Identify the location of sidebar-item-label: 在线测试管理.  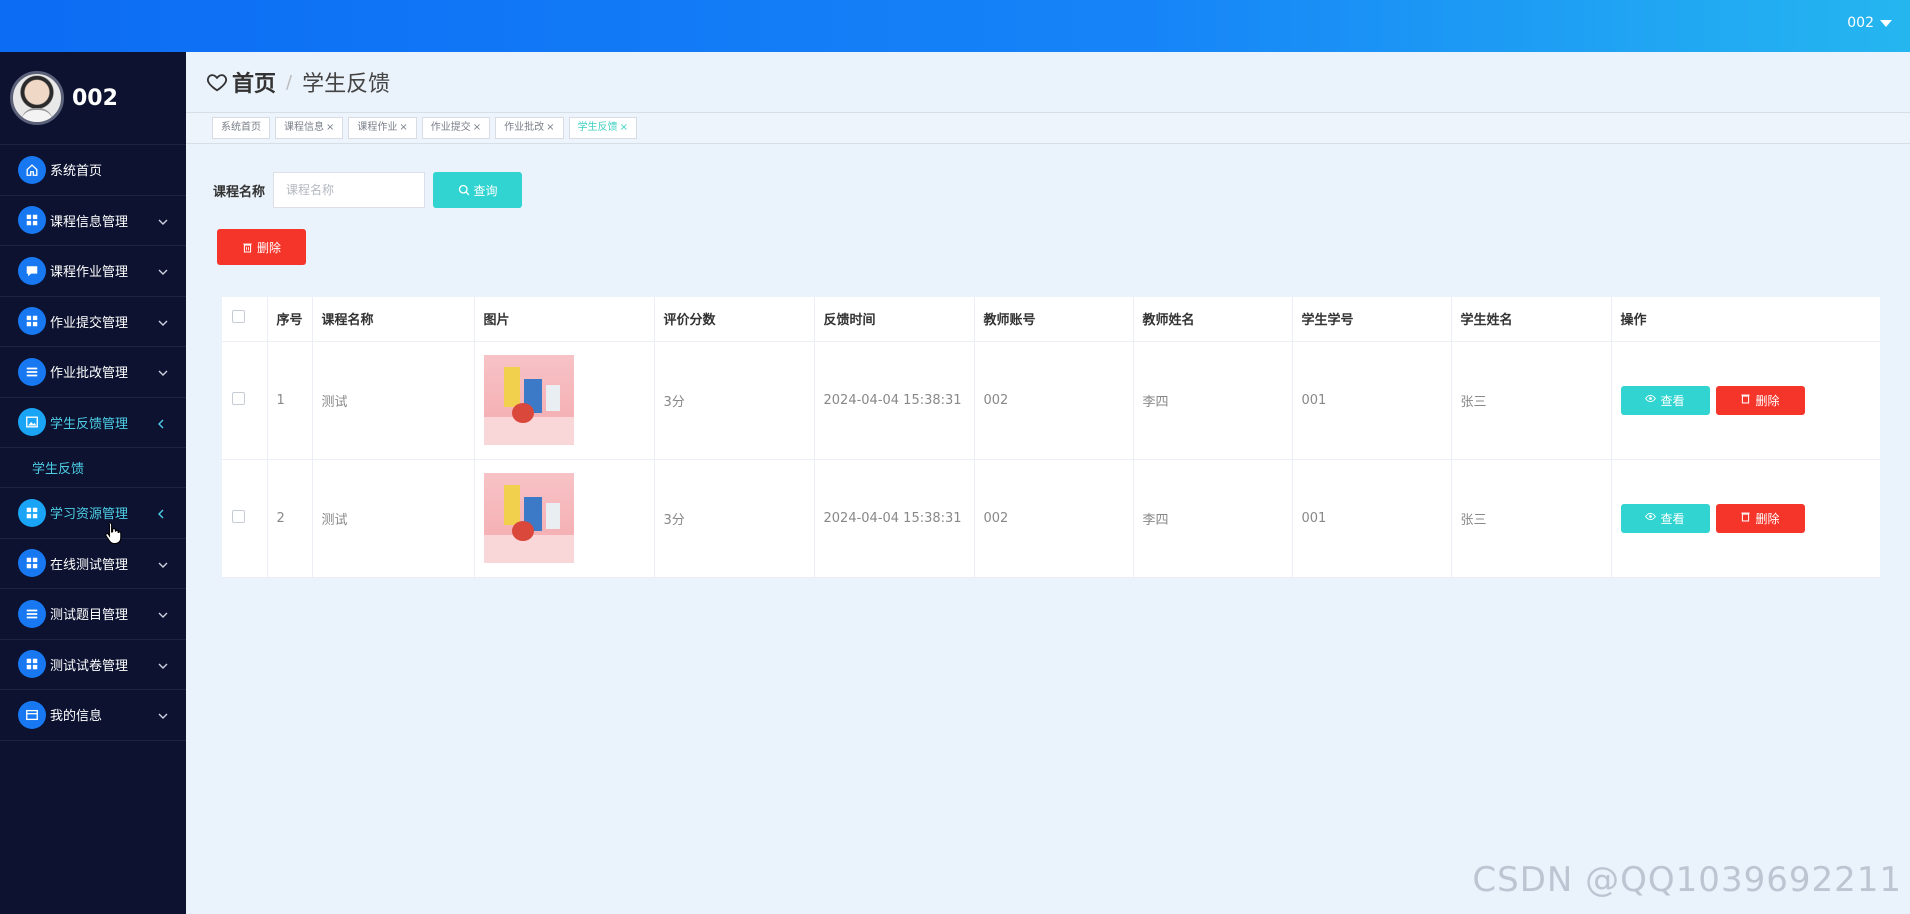
(89, 565).